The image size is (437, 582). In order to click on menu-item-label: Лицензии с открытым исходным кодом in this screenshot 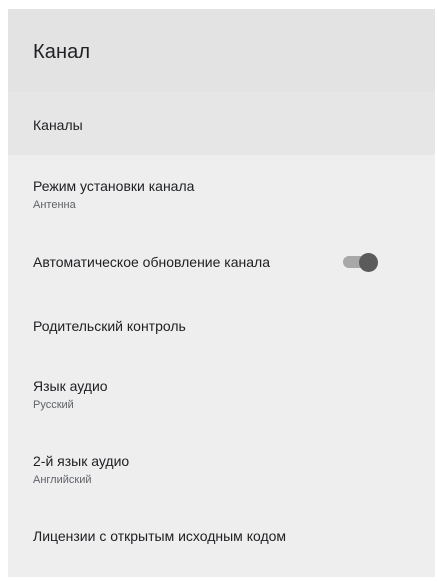, I will do `click(160, 536)`.